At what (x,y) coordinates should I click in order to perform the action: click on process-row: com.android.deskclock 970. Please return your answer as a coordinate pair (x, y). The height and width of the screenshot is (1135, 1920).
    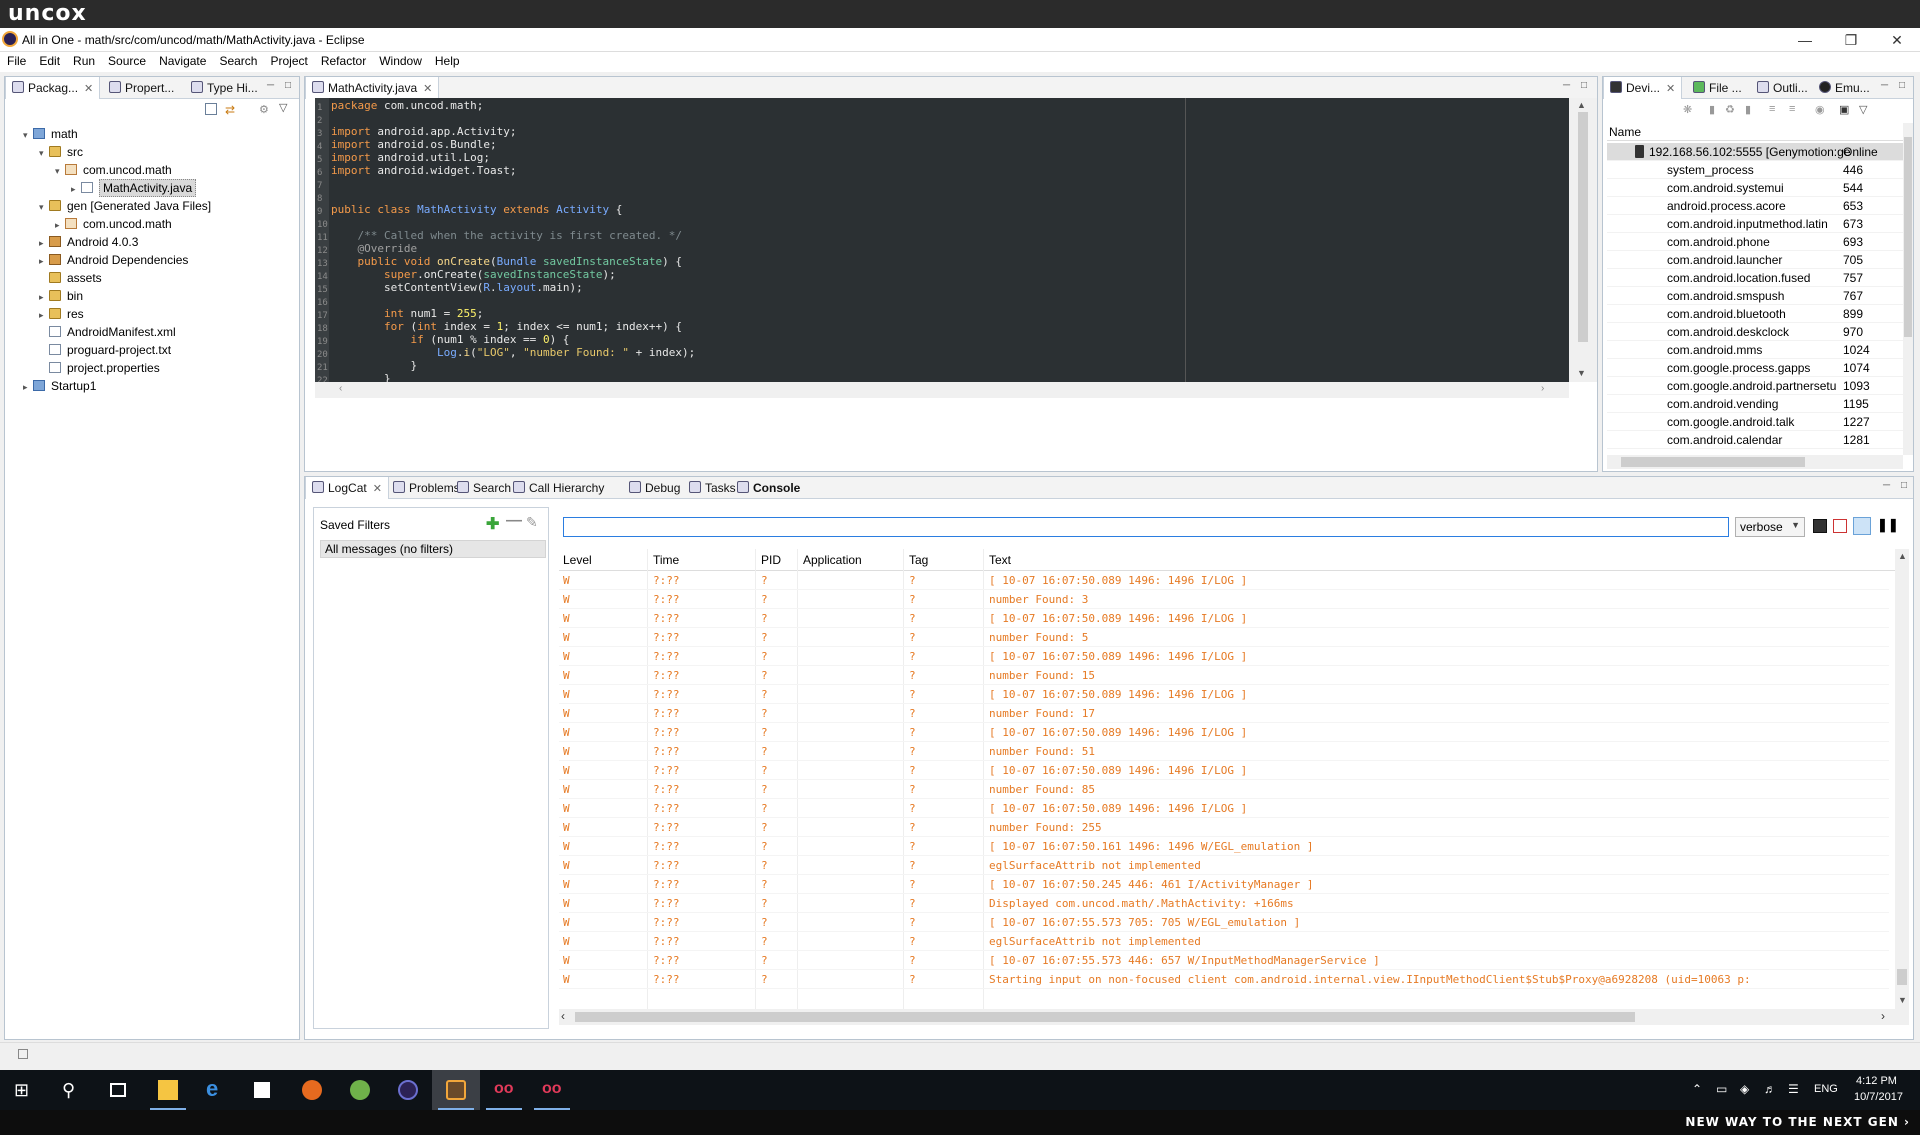
    Looking at the image, I should click on (1755, 332).